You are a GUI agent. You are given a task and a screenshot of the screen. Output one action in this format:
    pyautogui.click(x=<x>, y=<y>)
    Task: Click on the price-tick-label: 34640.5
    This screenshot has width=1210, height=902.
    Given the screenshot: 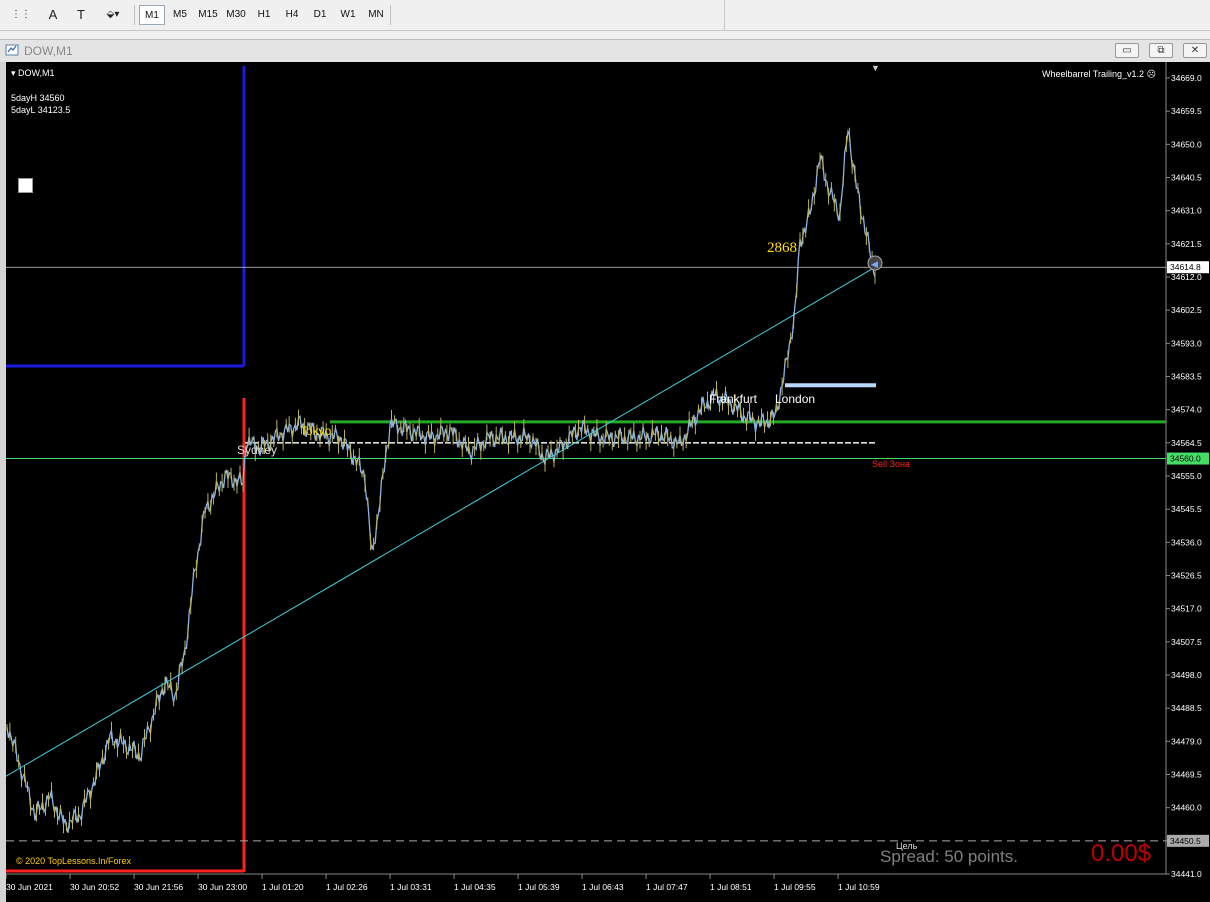 What is the action you would take?
    pyautogui.click(x=1186, y=178)
    